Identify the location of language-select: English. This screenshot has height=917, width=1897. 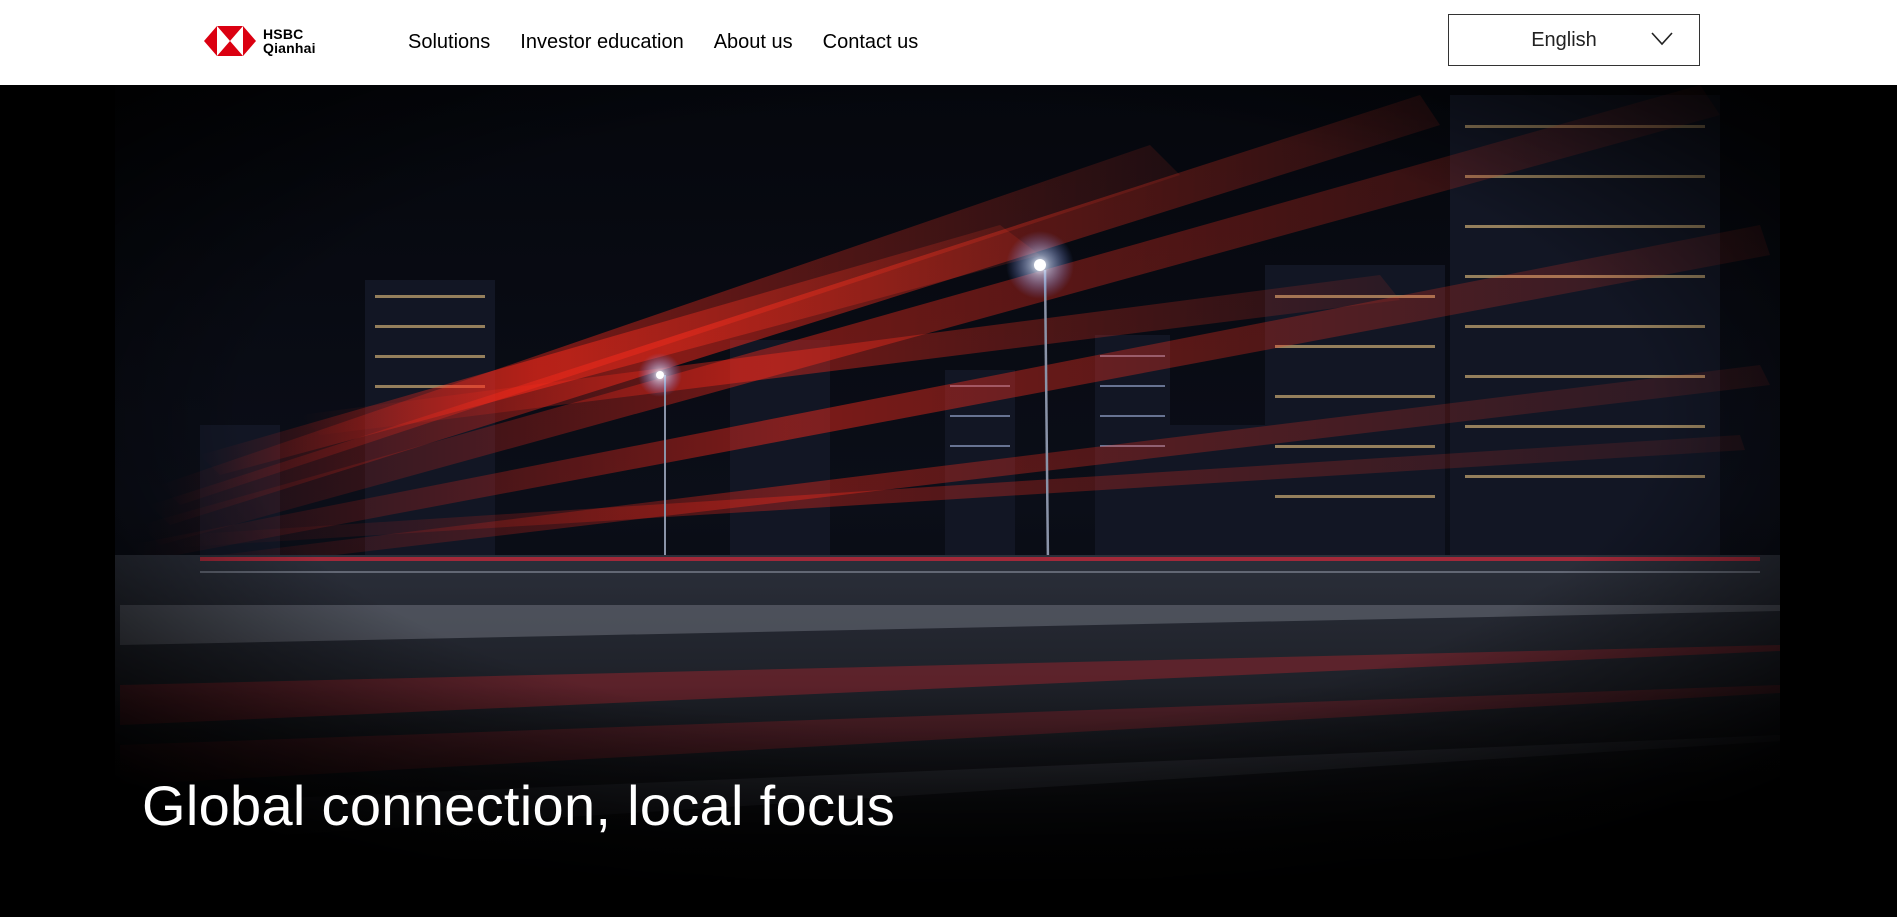
(1574, 40).